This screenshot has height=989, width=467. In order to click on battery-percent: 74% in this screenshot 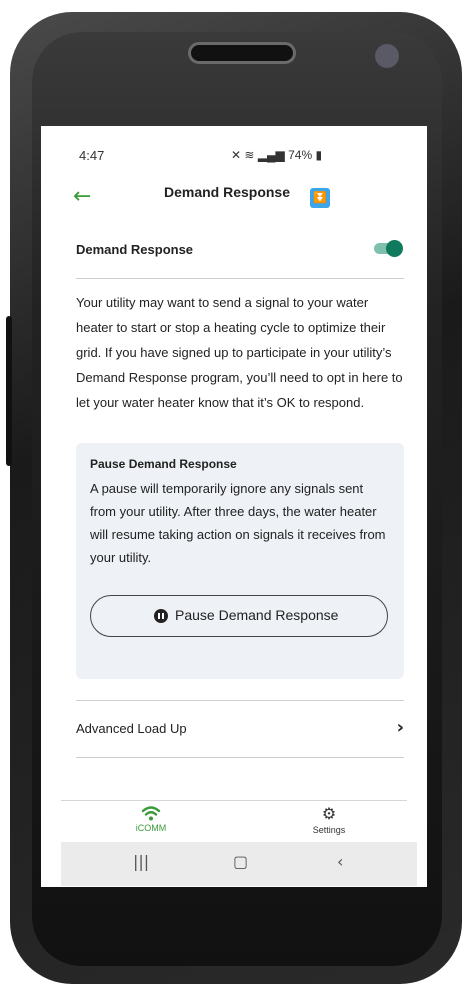, I will do `click(300, 155)`.